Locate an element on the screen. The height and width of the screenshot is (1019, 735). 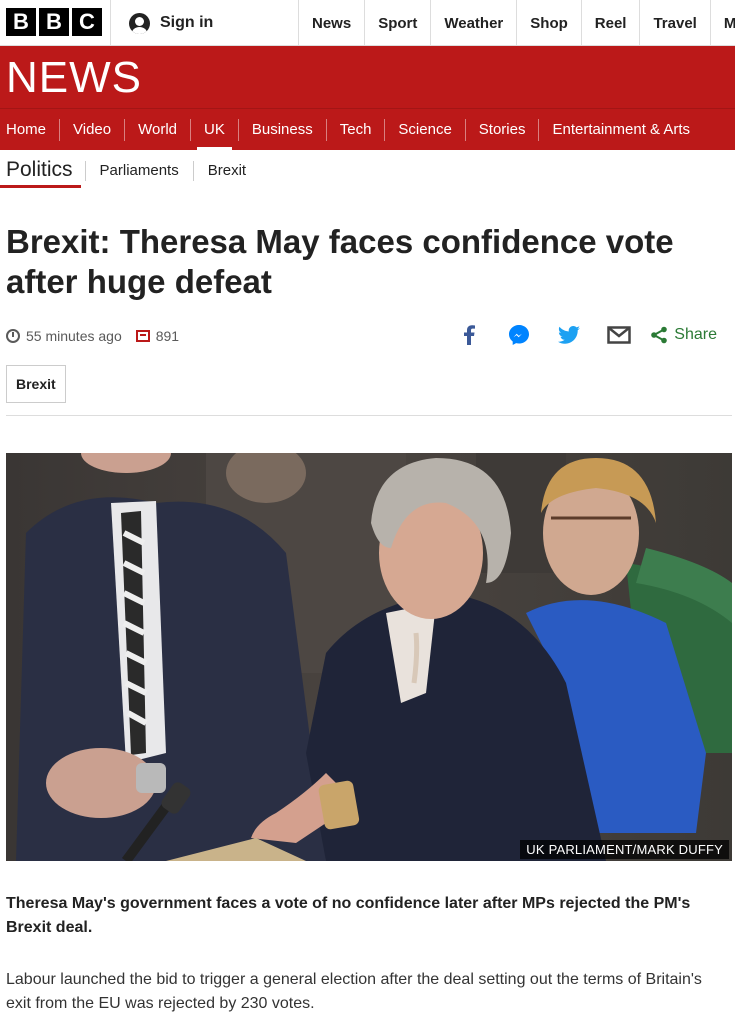
global-nav: News Sport Weather Shop Reel Travel M is located at coordinates (516, 23).